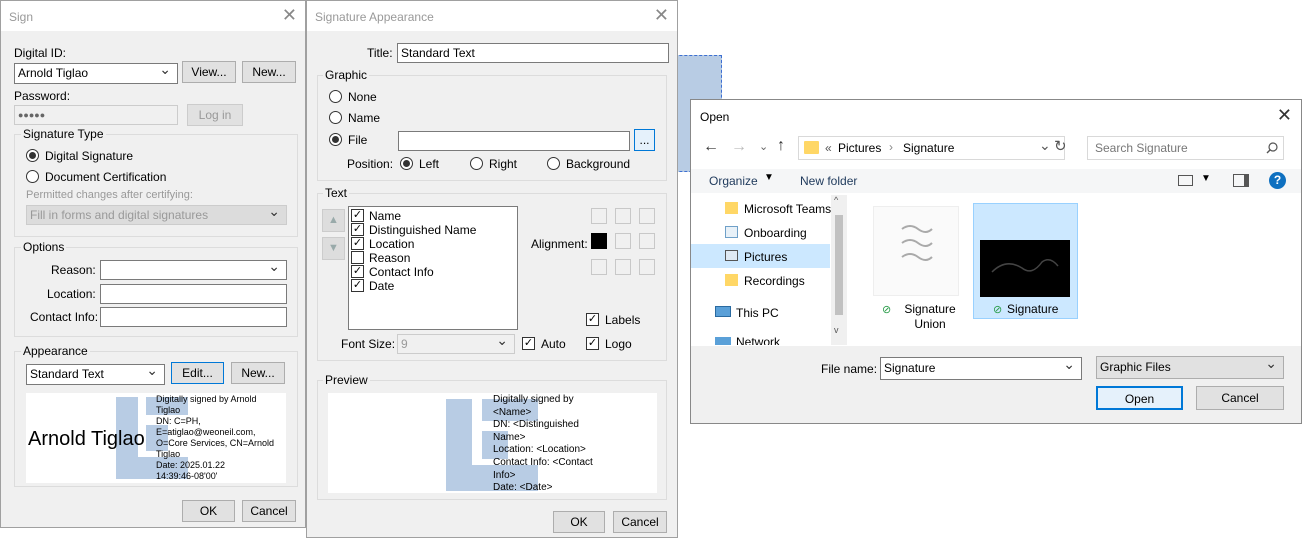 This screenshot has height=540, width=1304. Describe the element at coordinates (711, 147) in the screenshot. I see `back-arrow-icon: ←` at that location.